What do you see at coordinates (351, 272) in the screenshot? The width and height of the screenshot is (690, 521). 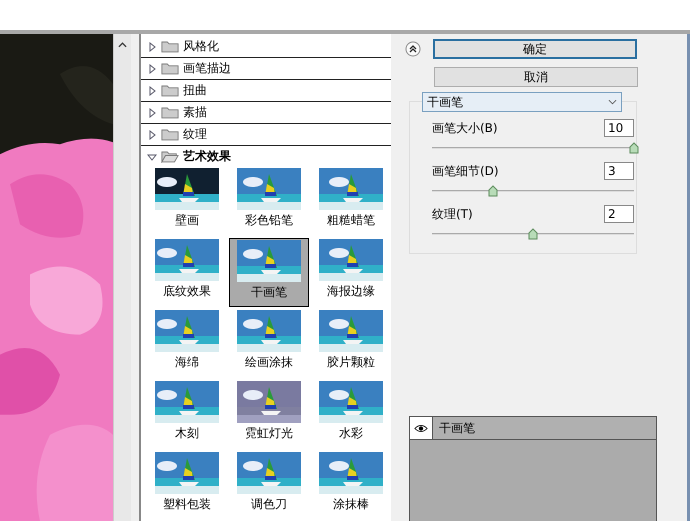 I see `filter-thumbnail: 海报边缘` at bounding box center [351, 272].